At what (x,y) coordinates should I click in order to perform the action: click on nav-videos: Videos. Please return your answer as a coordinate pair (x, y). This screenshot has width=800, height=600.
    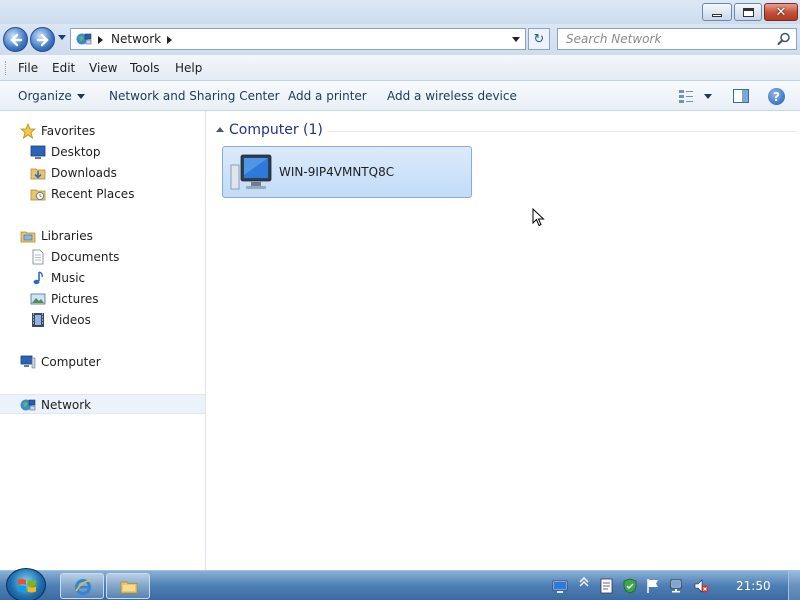
    Looking at the image, I should click on (102, 320).